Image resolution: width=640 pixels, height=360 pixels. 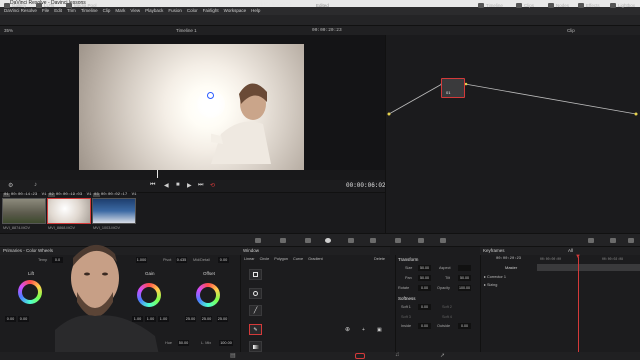 What do you see at coordinates (315, 259) in the screenshot?
I see `gradient-tool: Gradient` at bounding box center [315, 259].